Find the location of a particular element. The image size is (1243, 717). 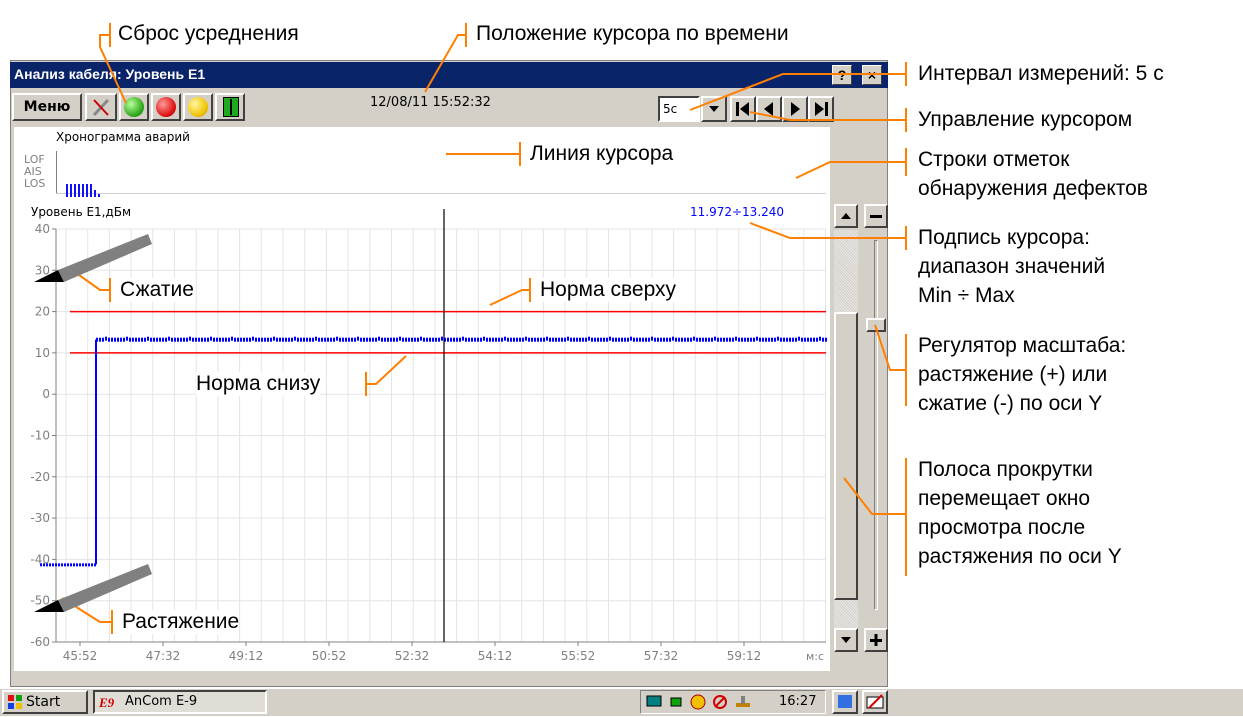

annotation-stretch: Растяжение is located at coordinates (181, 622).